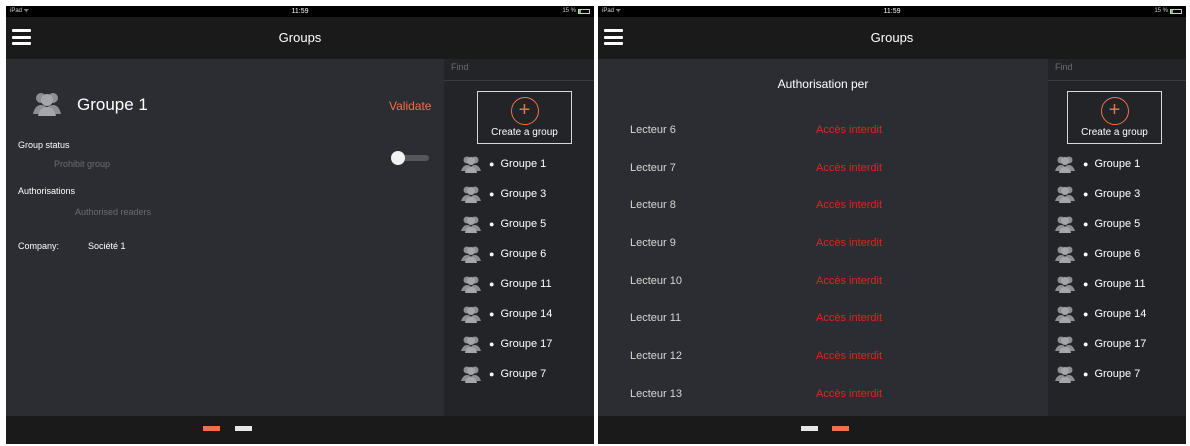 This screenshot has height=446, width=1190. Describe the element at coordinates (47, 191) in the screenshot. I see `authorisations-label: Authorisations` at that location.